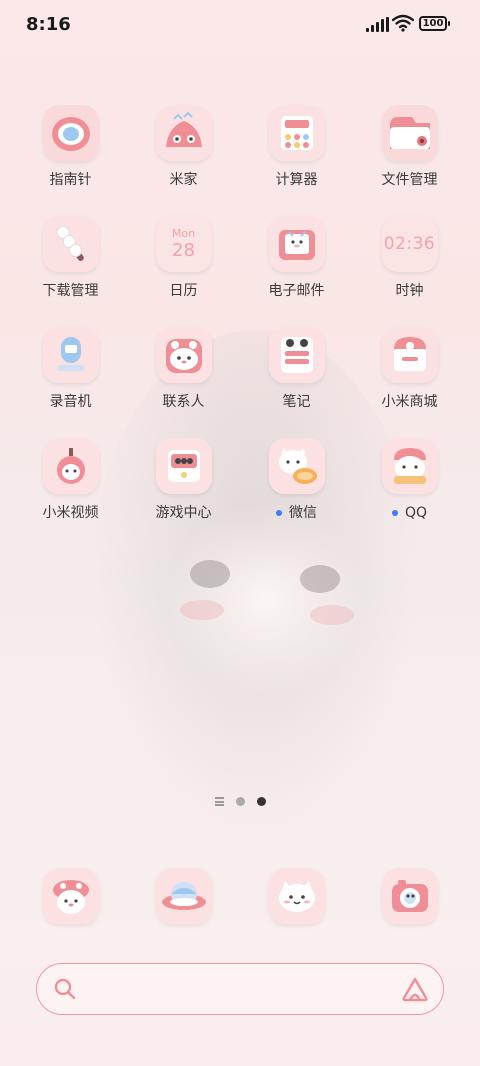  What do you see at coordinates (296, 355) in the screenshot?
I see `notes-icon` at bounding box center [296, 355].